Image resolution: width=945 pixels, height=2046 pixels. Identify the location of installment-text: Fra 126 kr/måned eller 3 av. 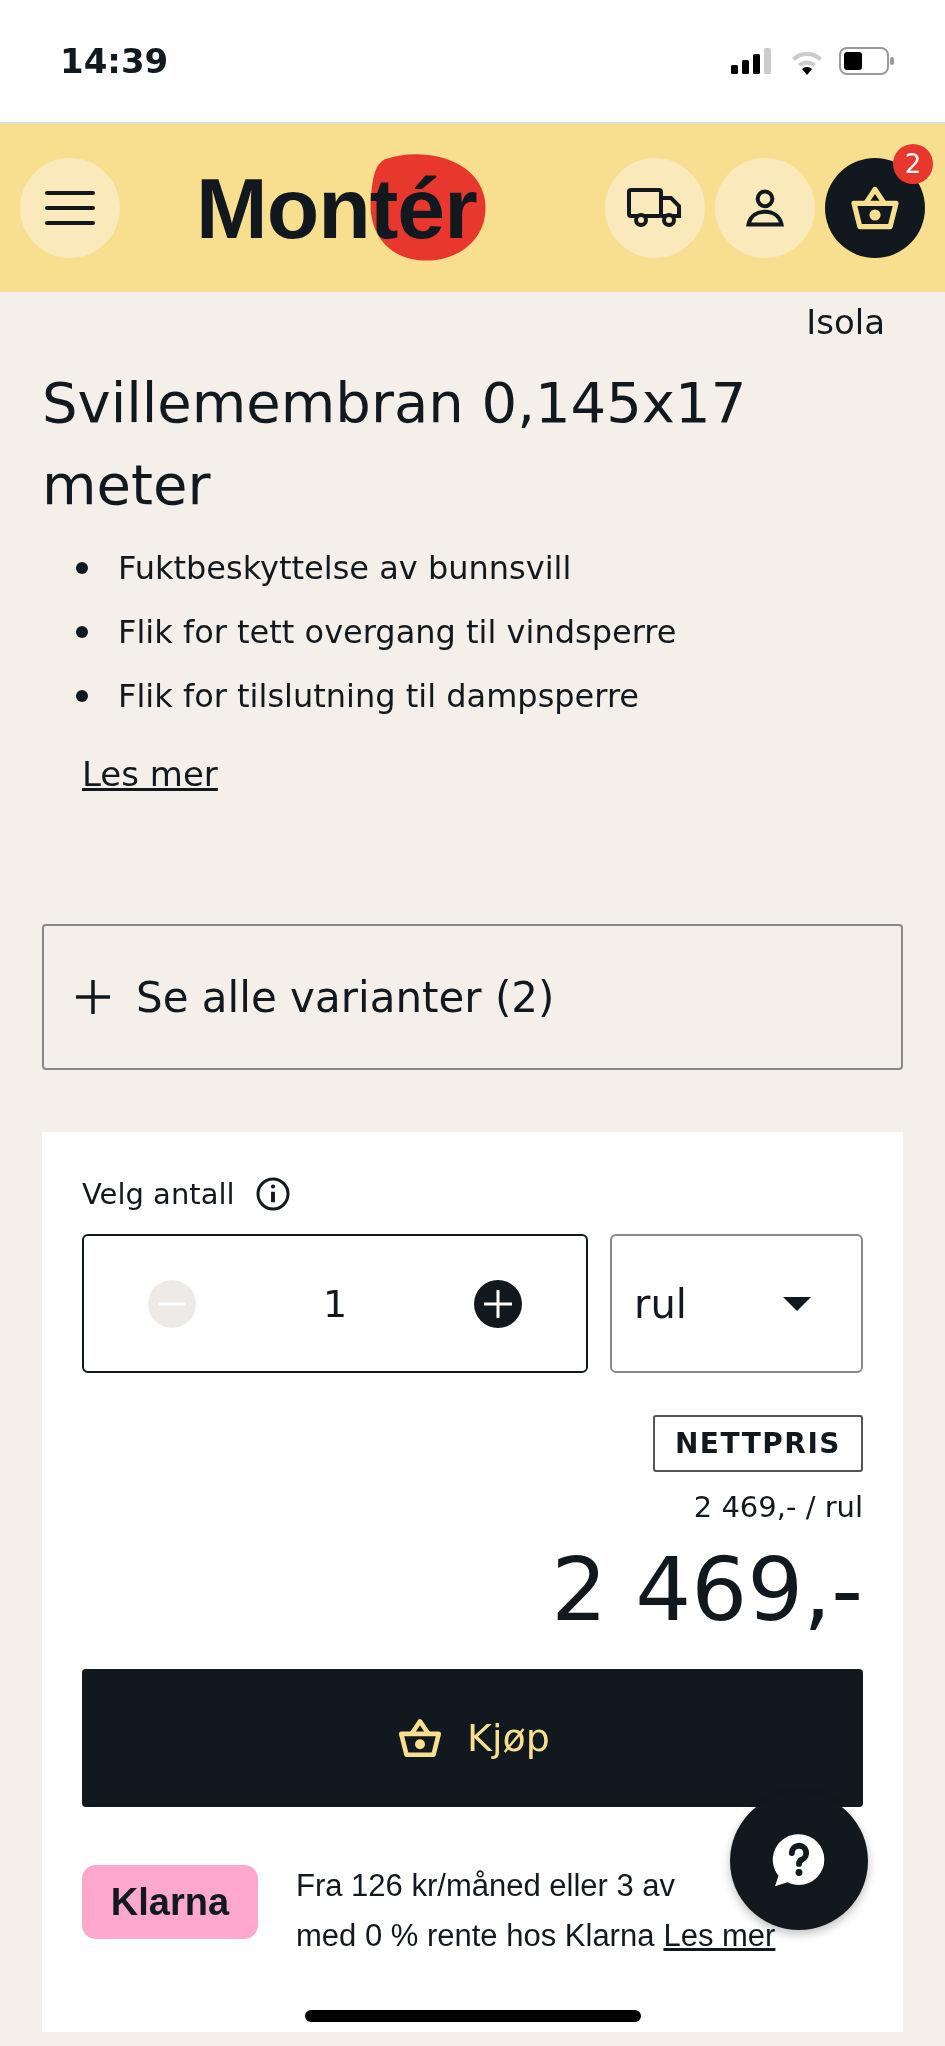
(486, 1886).